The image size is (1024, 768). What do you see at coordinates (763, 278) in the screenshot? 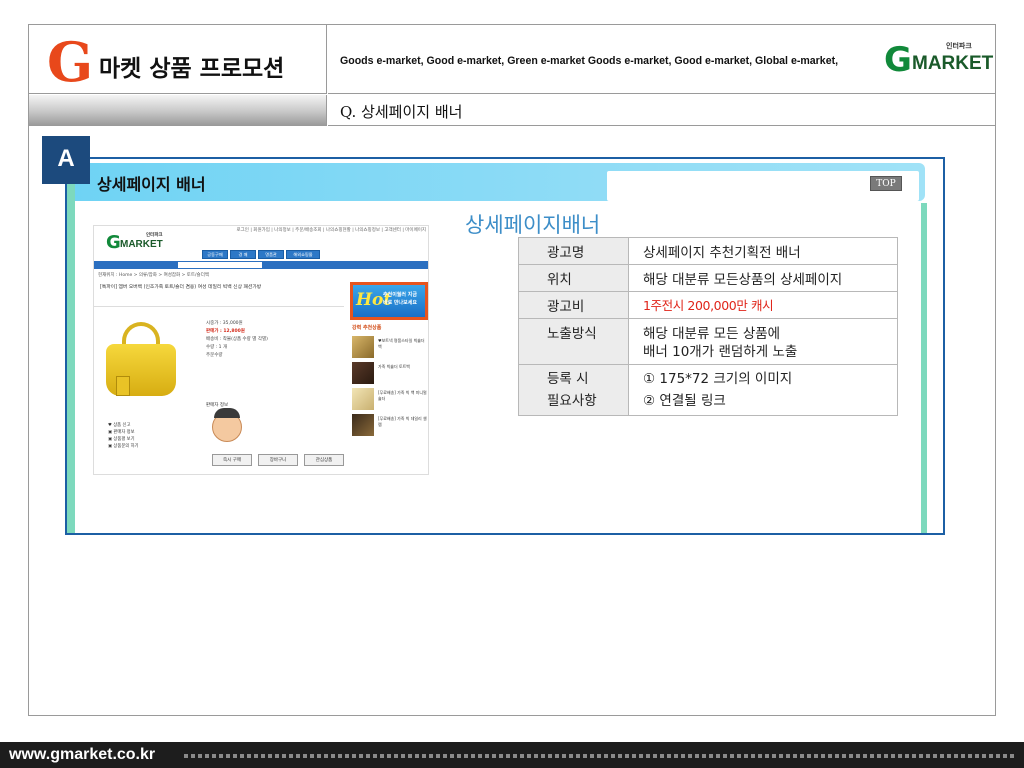
I see `spec-value: 해당 대분류 모든상품의 상세페이지` at bounding box center [763, 278].